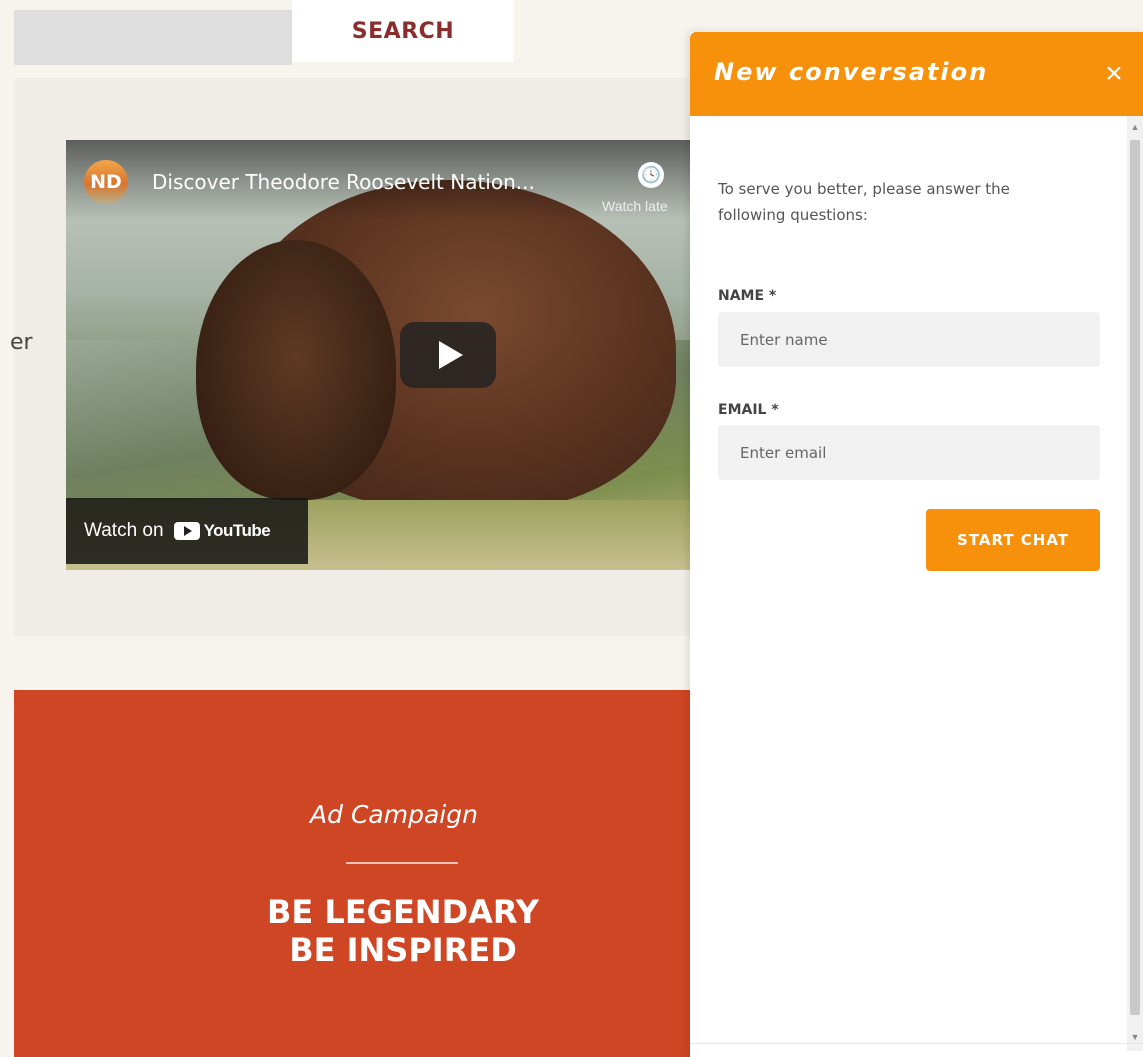  Describe the element at coordinates (402, 863) in the screenshot. I see `ad-divider` at that location.